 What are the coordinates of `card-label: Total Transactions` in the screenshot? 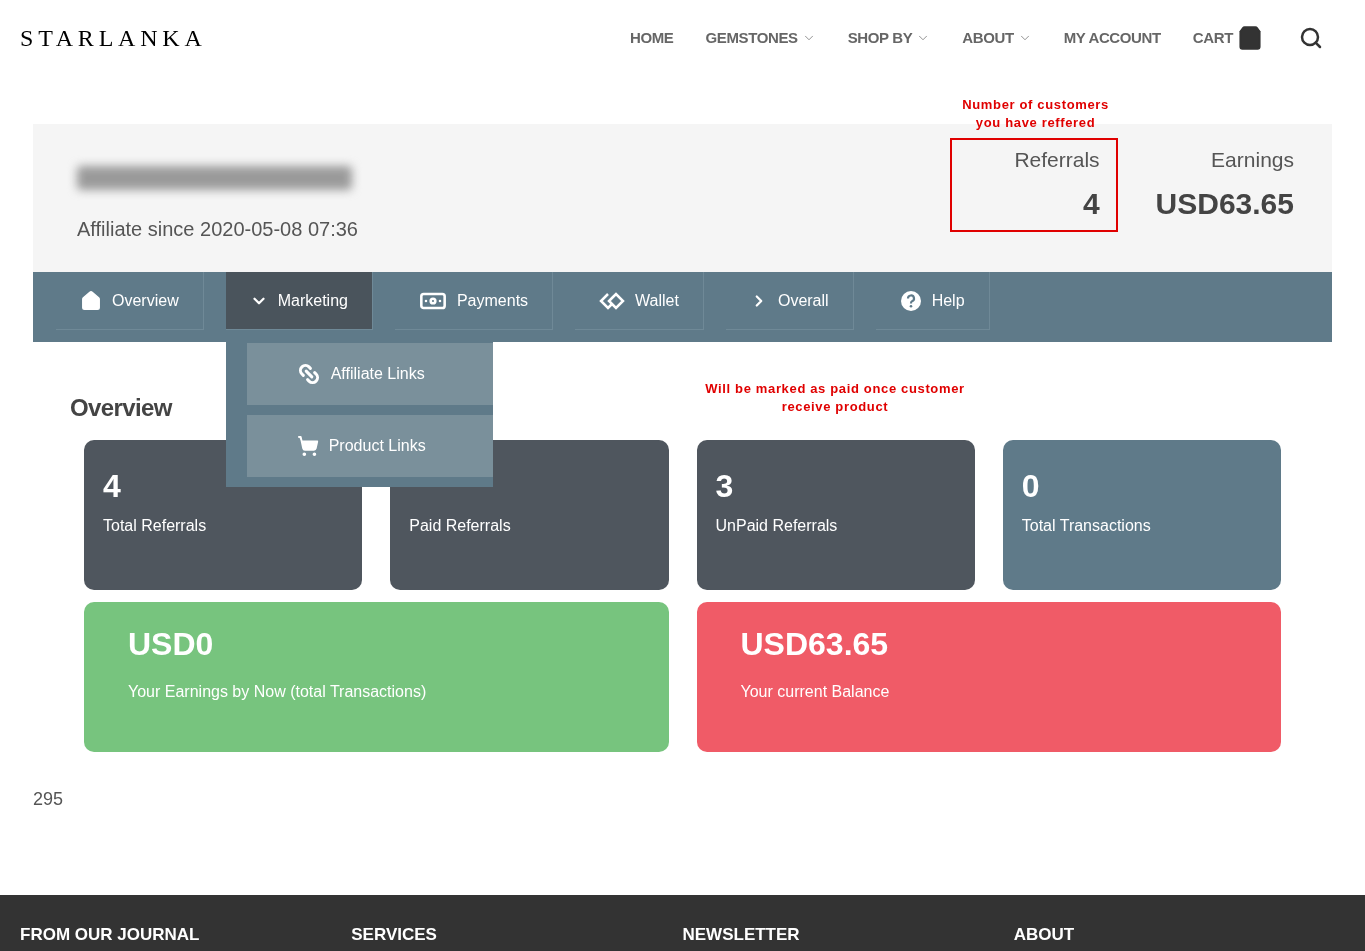 It's located at (1086, 526).